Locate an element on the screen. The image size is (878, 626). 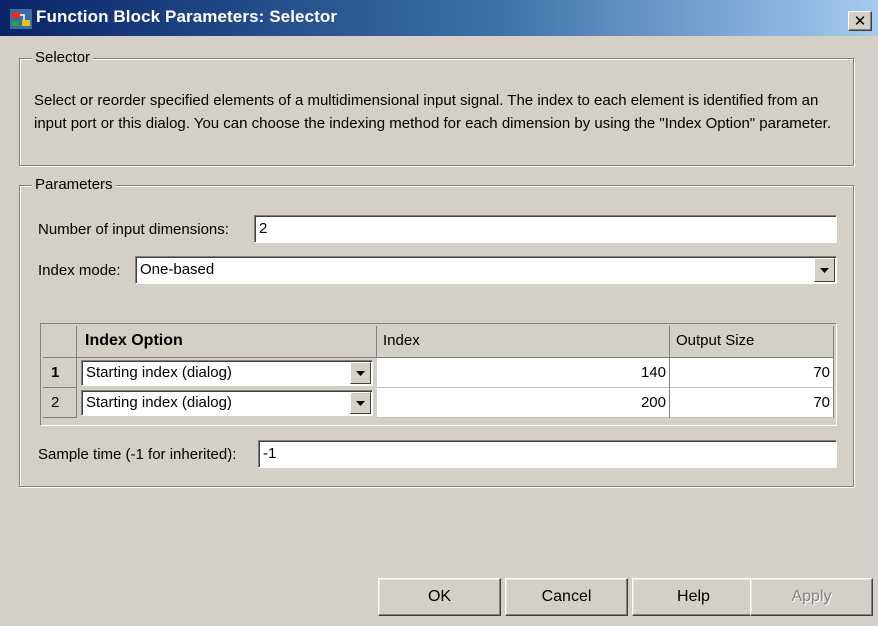
table-corner-header is located at coordinates (60, 342).